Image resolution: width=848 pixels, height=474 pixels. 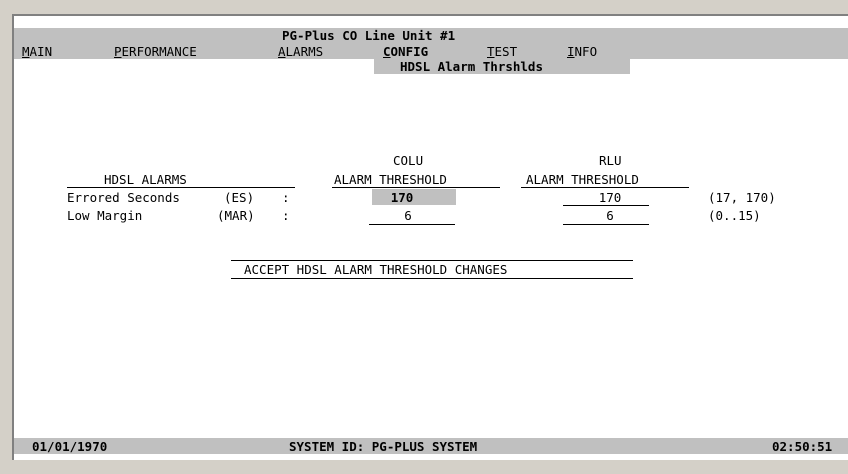 I want to click on menu-performance-label: ERFORMANCE, so click(x=159, y=51).